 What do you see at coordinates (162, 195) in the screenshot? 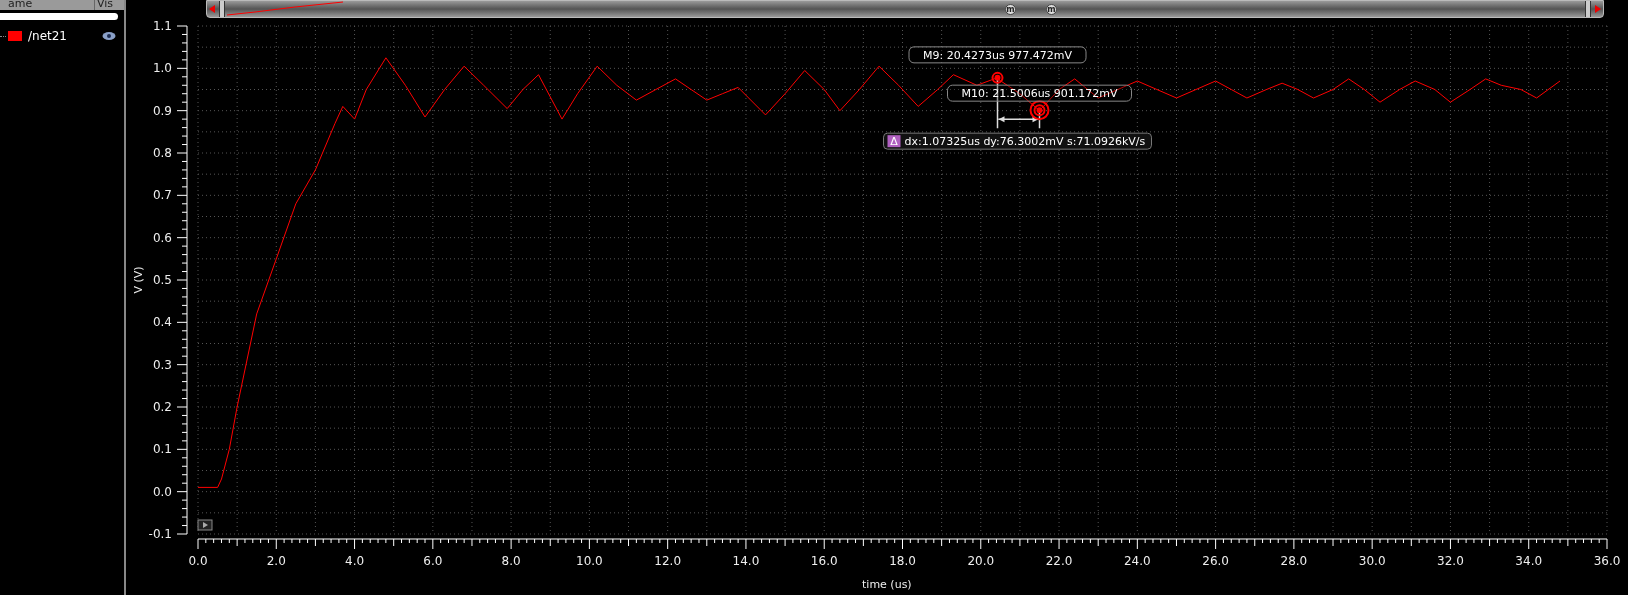
I see `y-tick-label: 0.7` at bounding box center [162, 195].